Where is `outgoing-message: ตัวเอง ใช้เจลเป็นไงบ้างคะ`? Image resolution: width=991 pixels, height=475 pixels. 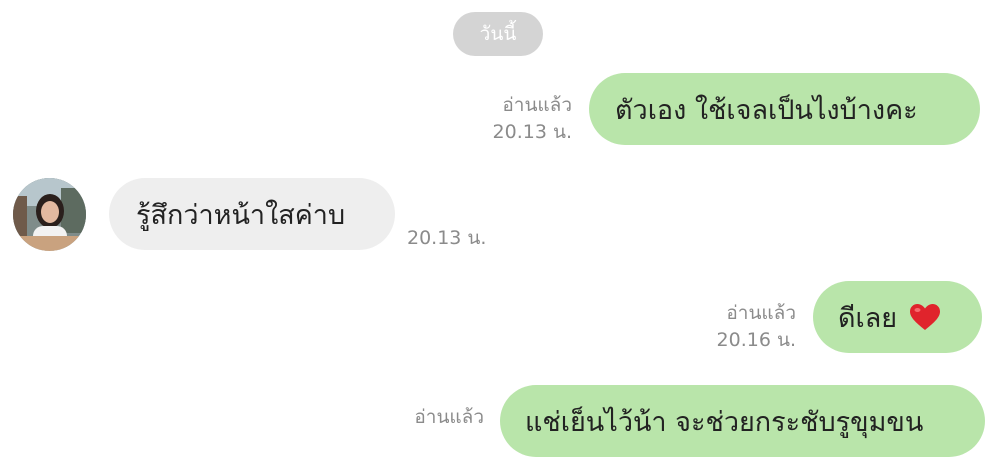 outgoing-message: ตัวเอง ใช้เจลเป็นไงบ้างคะ is located at coordinates (784, 109).